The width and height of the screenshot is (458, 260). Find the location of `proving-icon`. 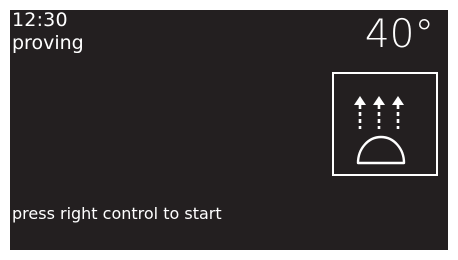

proving-icon is located at coordinates (380, 130).